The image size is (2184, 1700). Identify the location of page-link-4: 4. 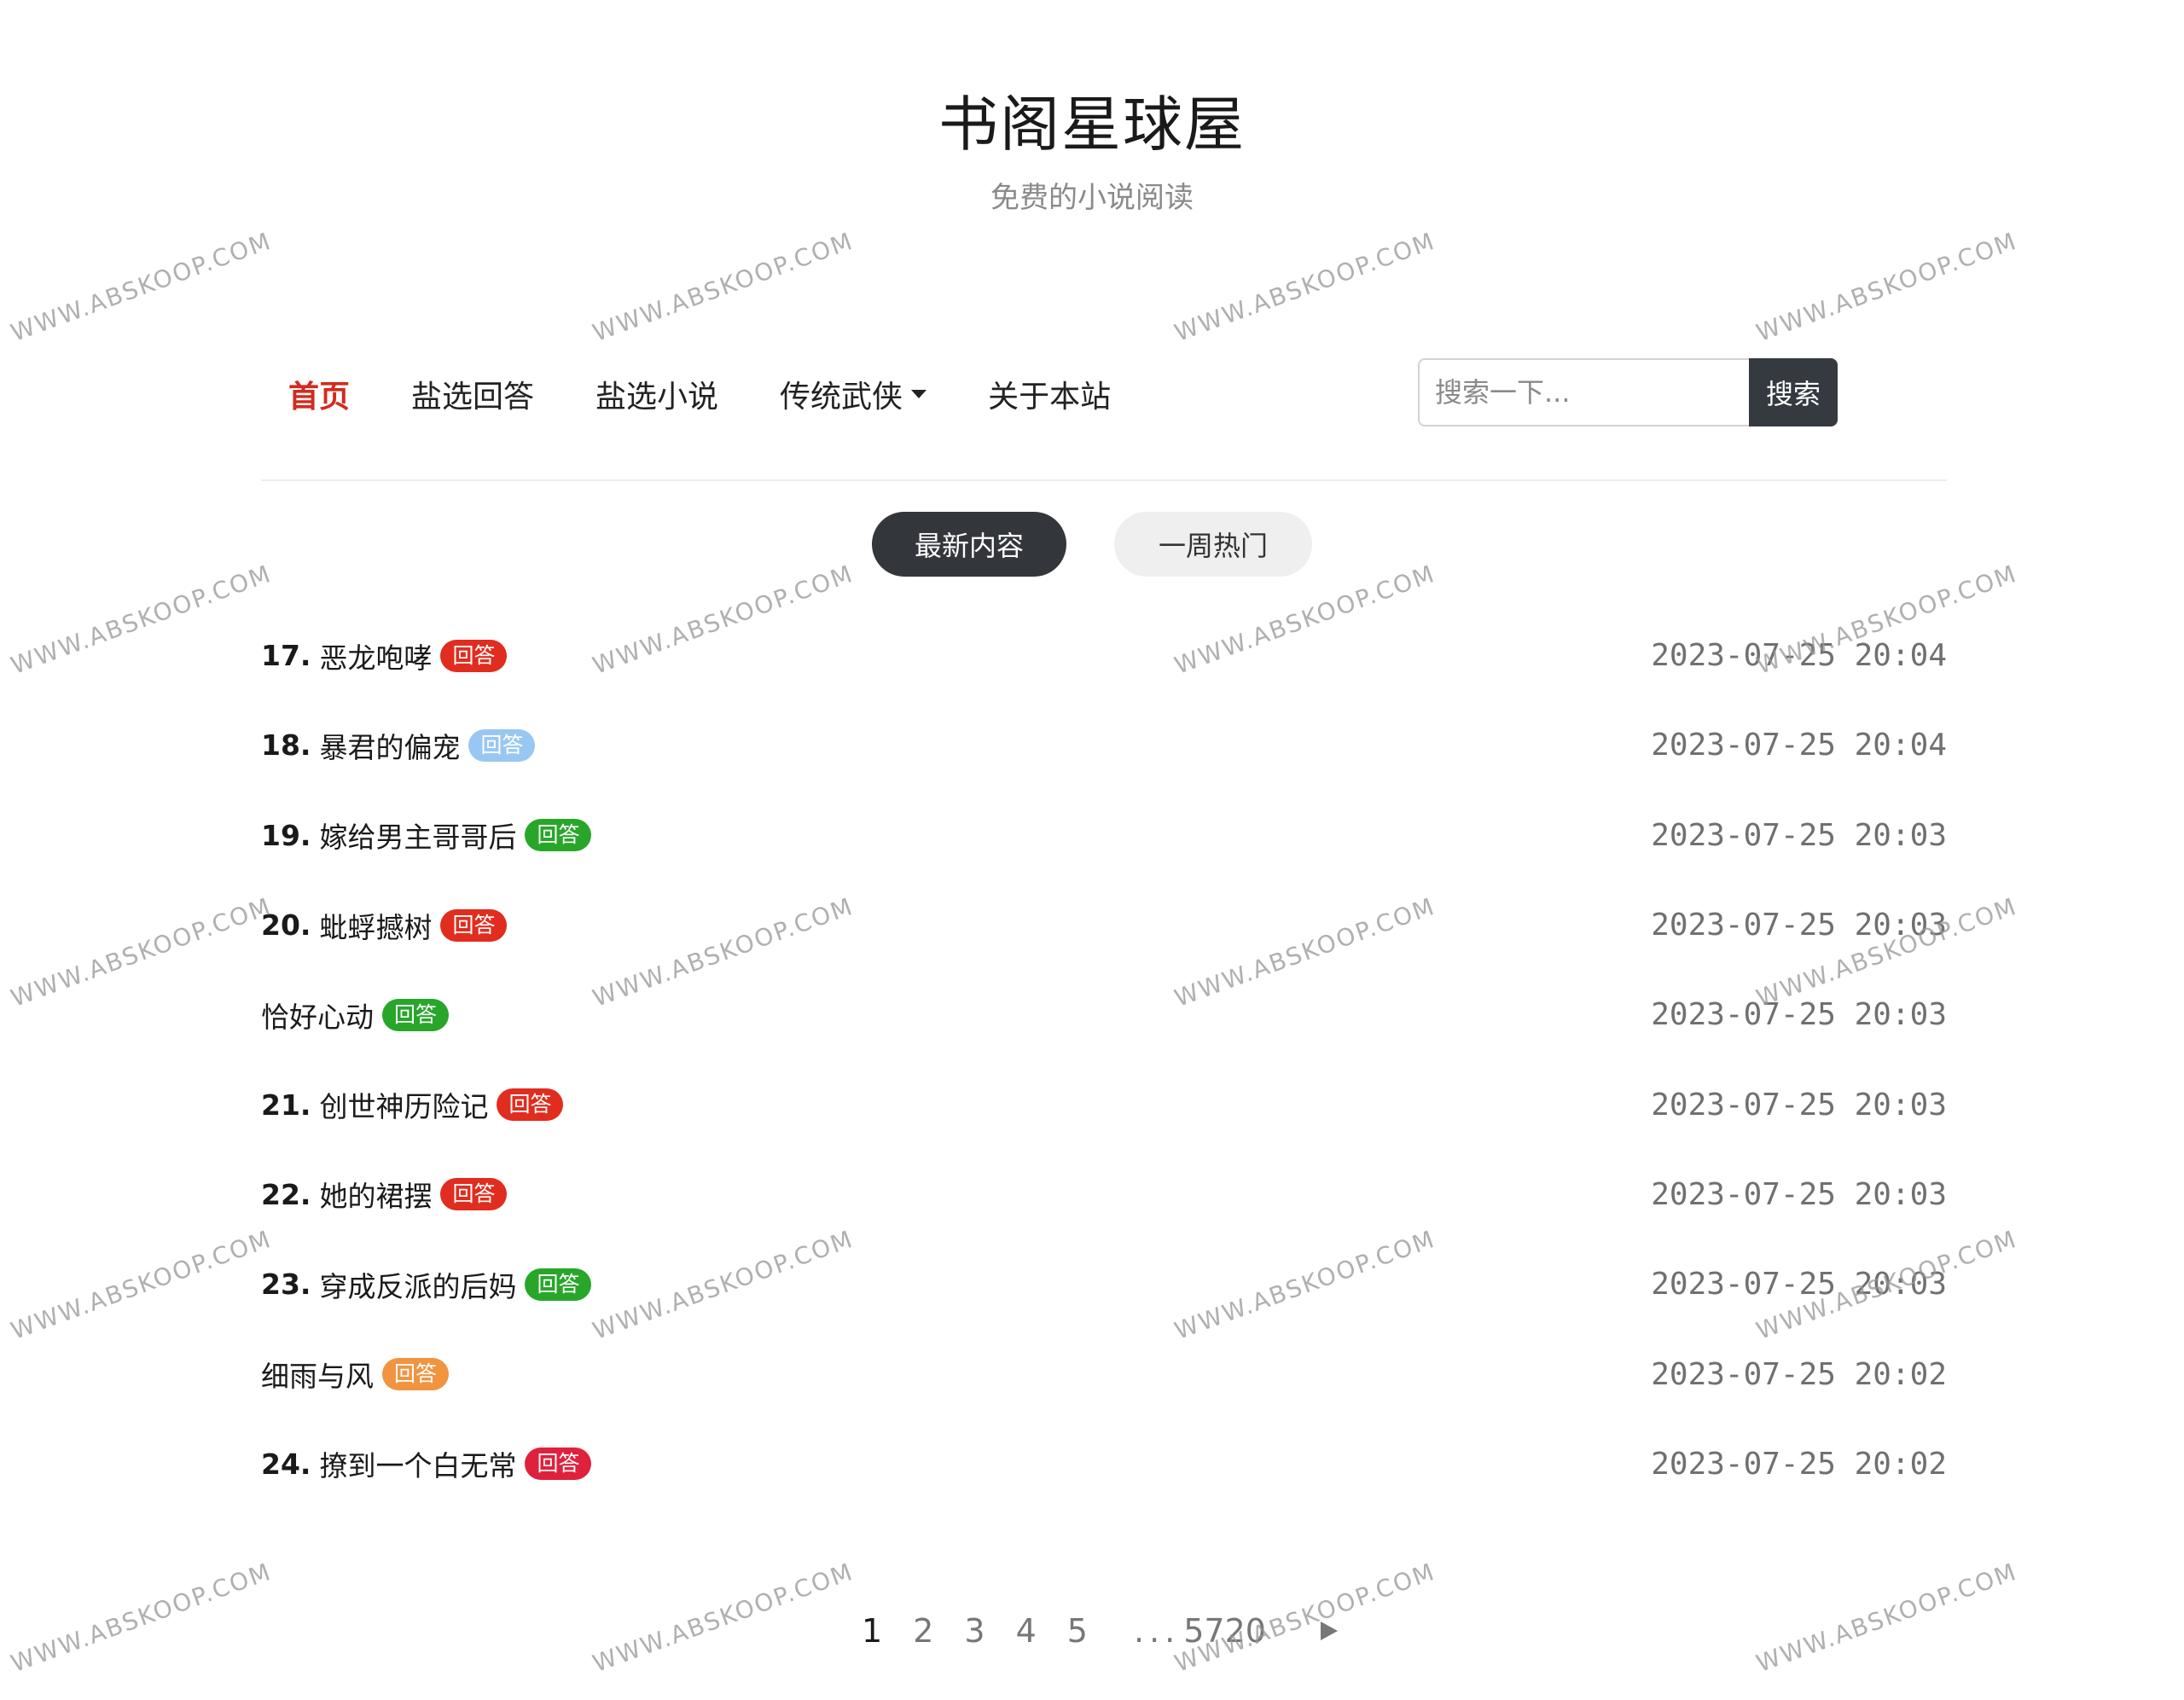
(1027, 1631).